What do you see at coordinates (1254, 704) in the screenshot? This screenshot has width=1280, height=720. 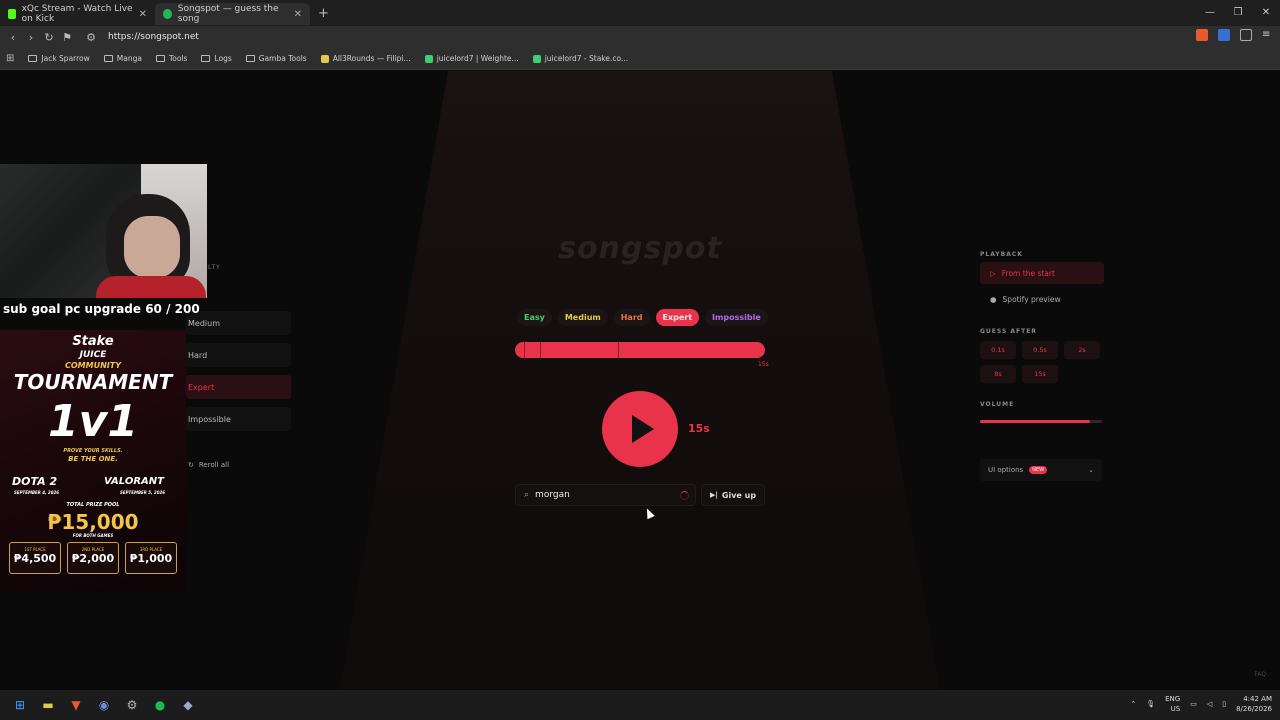 I see `clock: 4:42 AM 8/26/2026` at bounding box center [1254, 704].